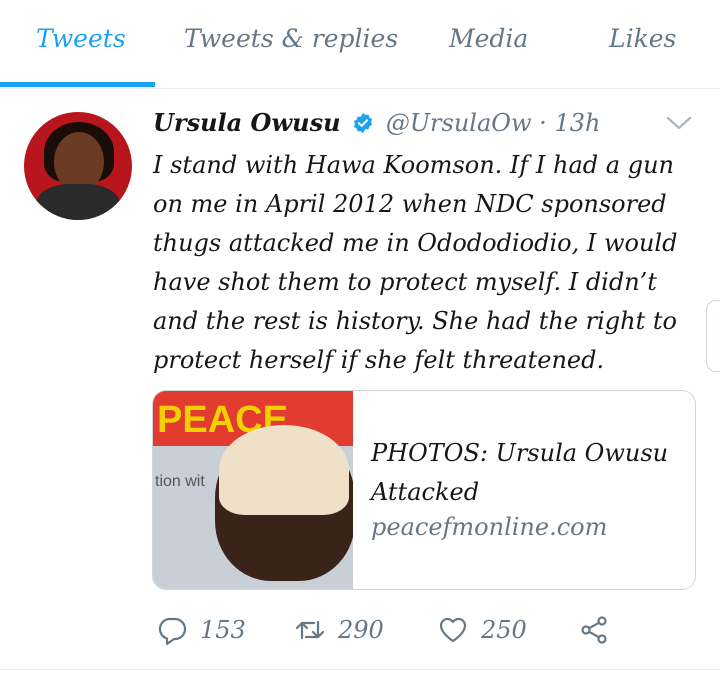  I want to click on tab-media: Media, so click(488, 38).